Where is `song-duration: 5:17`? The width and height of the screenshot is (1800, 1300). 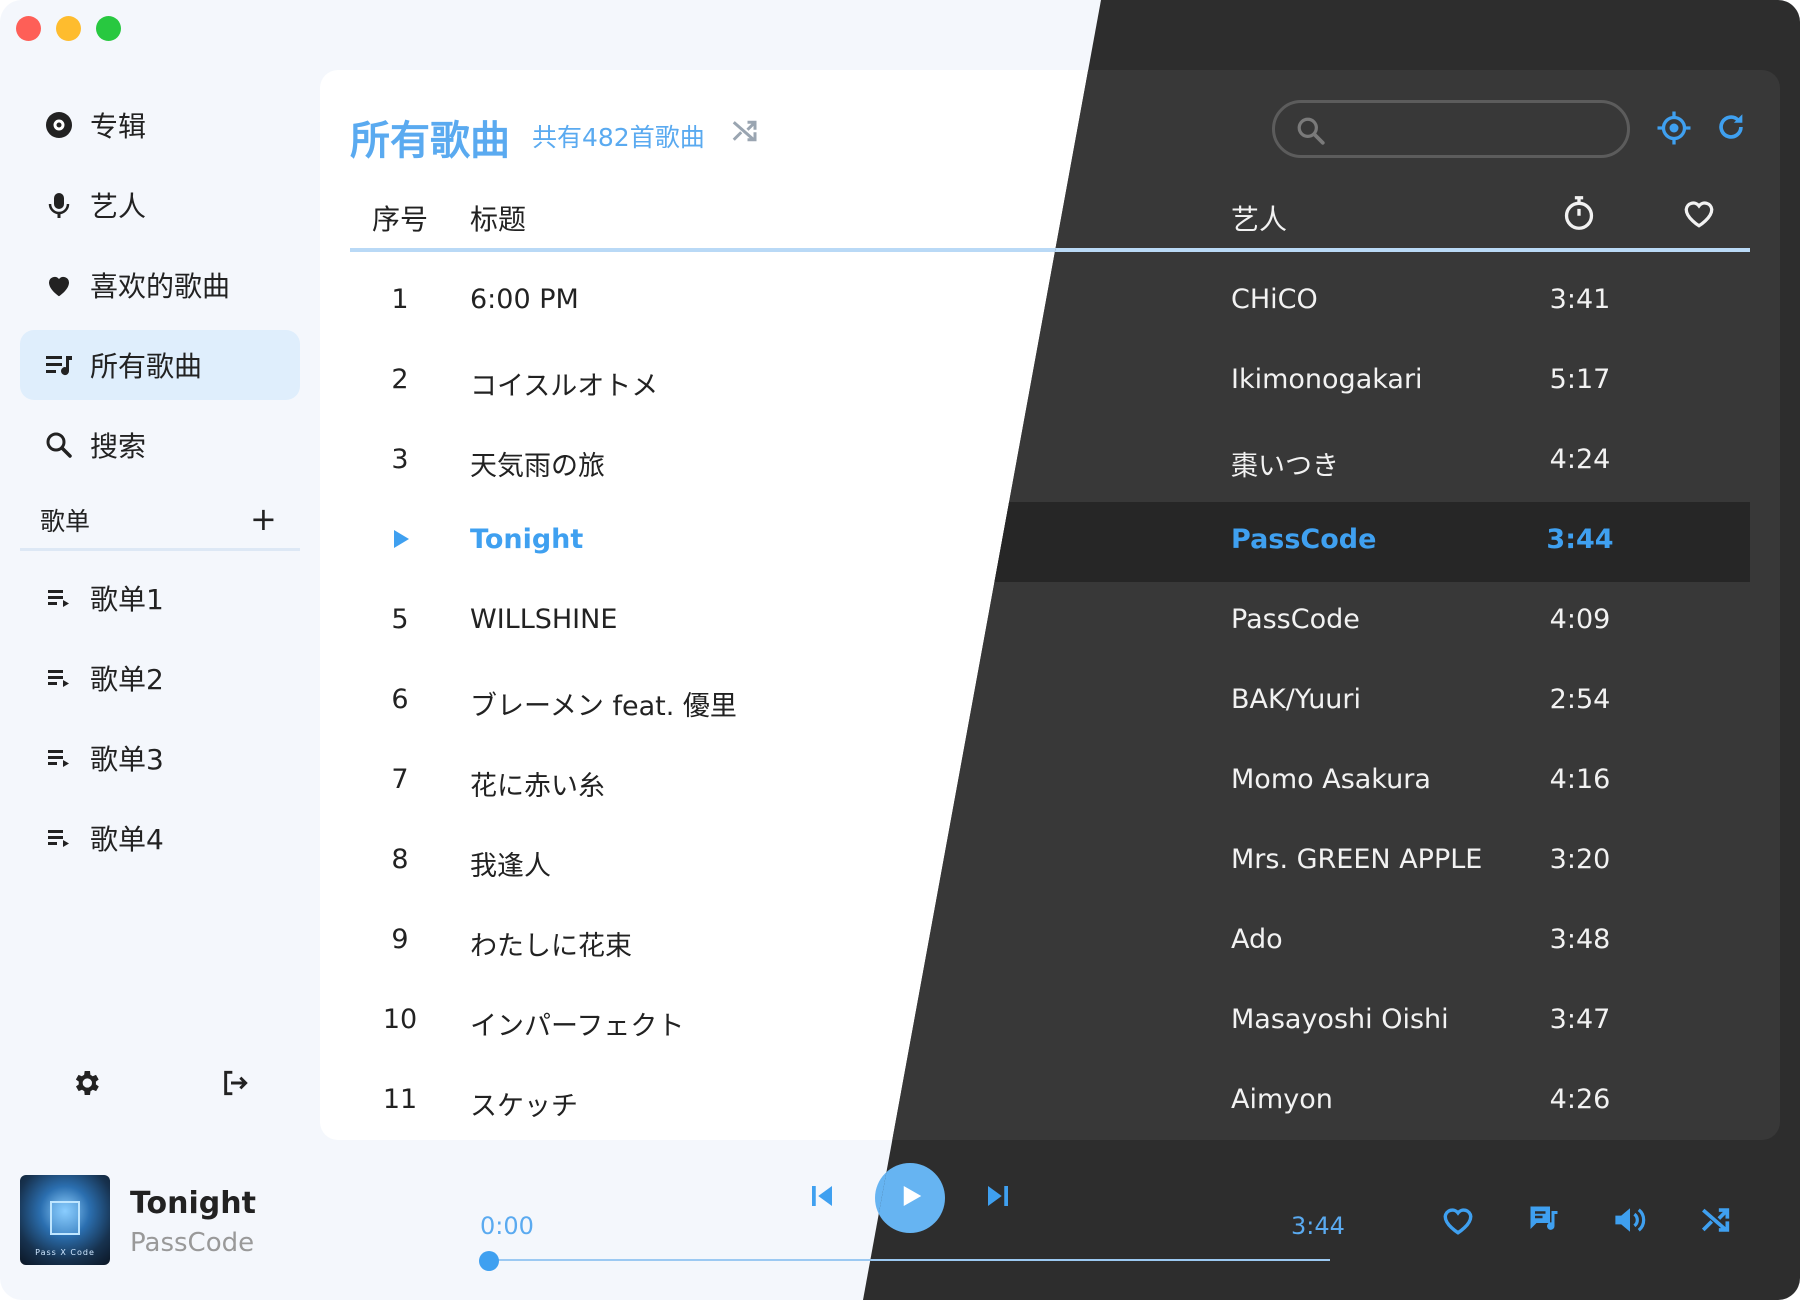
song-duration: 5:17 is located at coordinates (1580, 379).